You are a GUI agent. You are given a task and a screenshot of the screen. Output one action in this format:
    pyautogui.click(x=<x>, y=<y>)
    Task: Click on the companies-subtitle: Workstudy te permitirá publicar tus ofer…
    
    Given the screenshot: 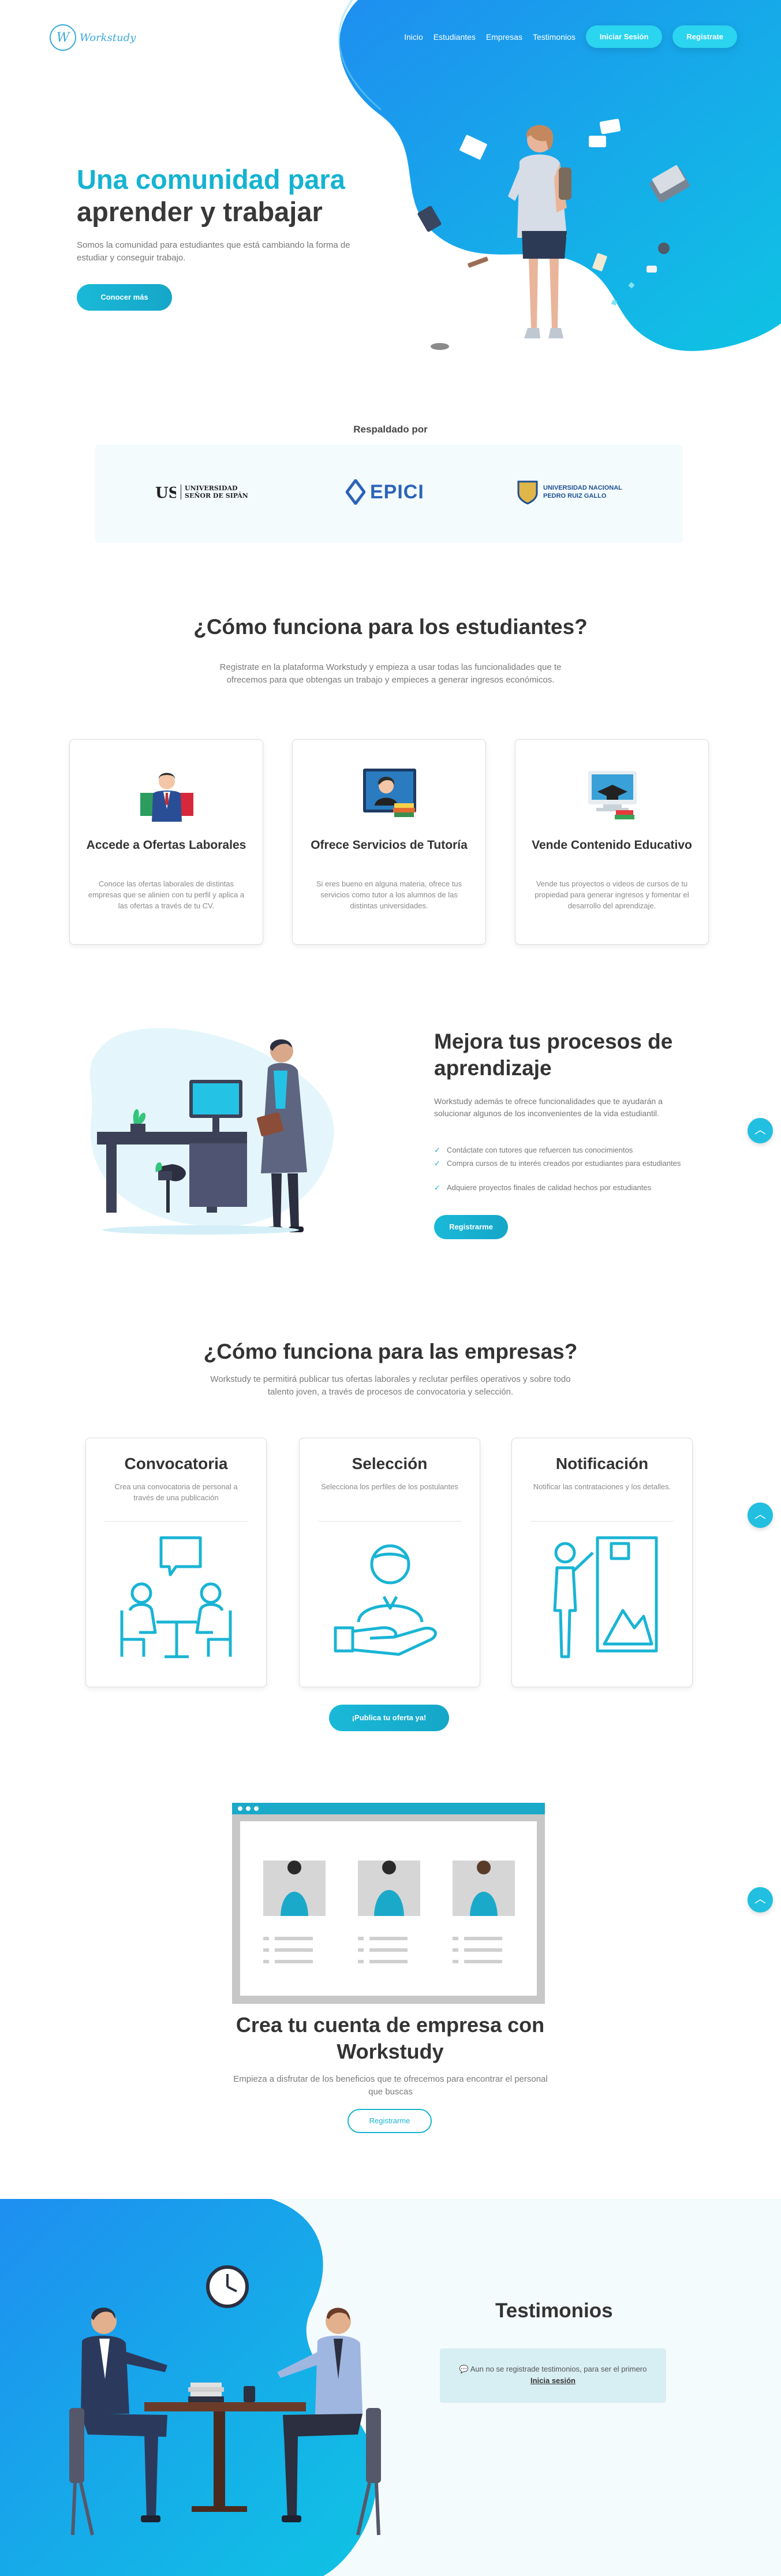 What is the action you would take?
    pyautogui.click(x=390, y=1385)
    